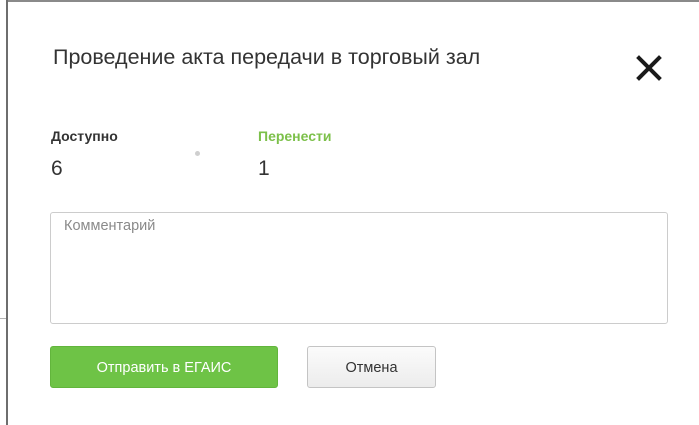  I want to click on transfer-value: 1, so click(264, 168).